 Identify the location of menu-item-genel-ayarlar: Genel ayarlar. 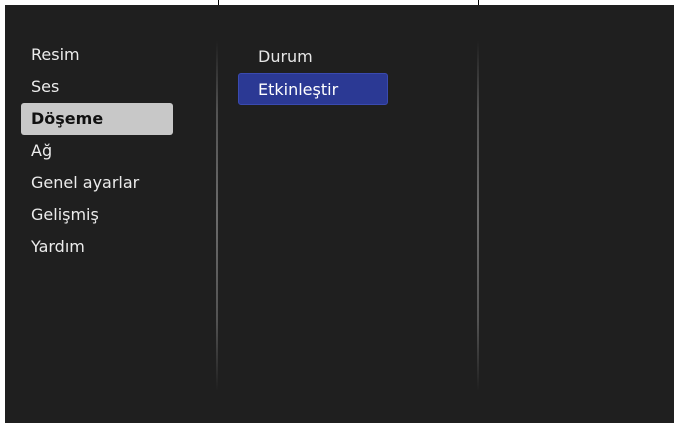
(97, 183).